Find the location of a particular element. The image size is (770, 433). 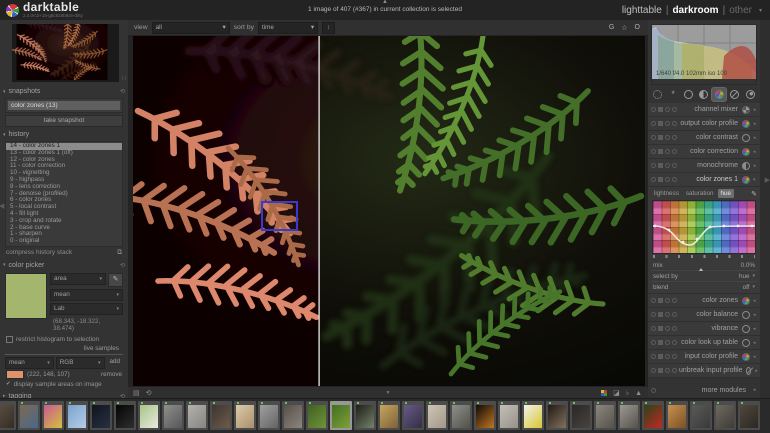

module-row: color zones ◂ is located at coordinates (704, 301).